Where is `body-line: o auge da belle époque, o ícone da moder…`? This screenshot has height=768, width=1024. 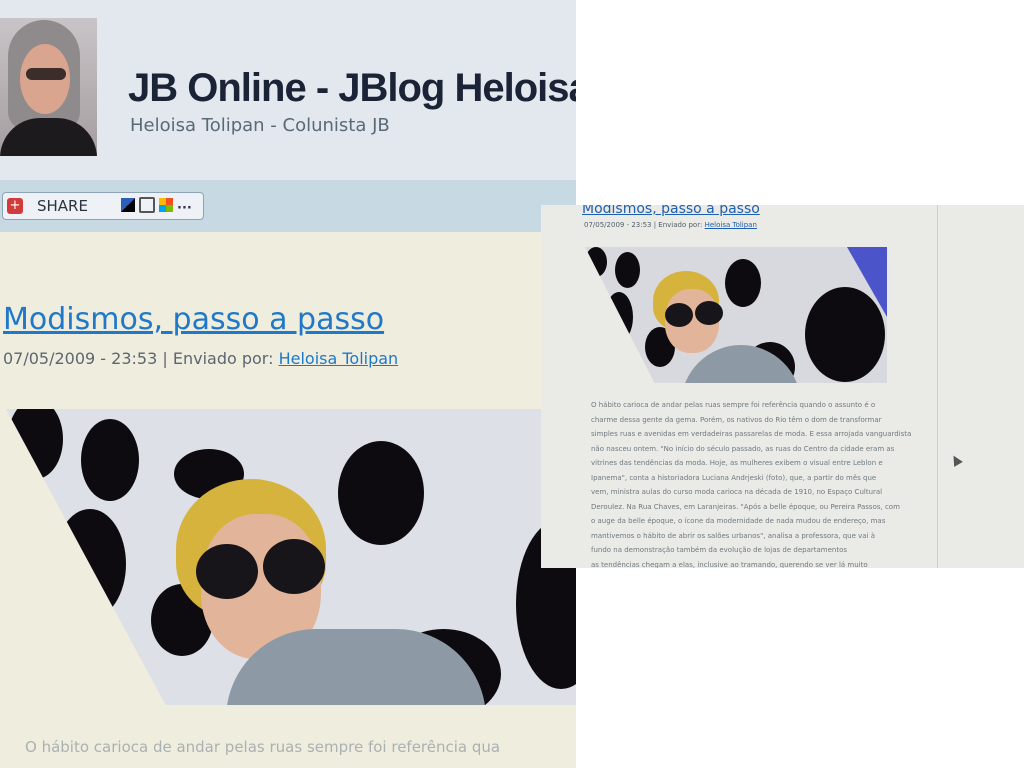 body-line: o auge da belle époque, o ícone da moder… is located at coordinates (738, 521).